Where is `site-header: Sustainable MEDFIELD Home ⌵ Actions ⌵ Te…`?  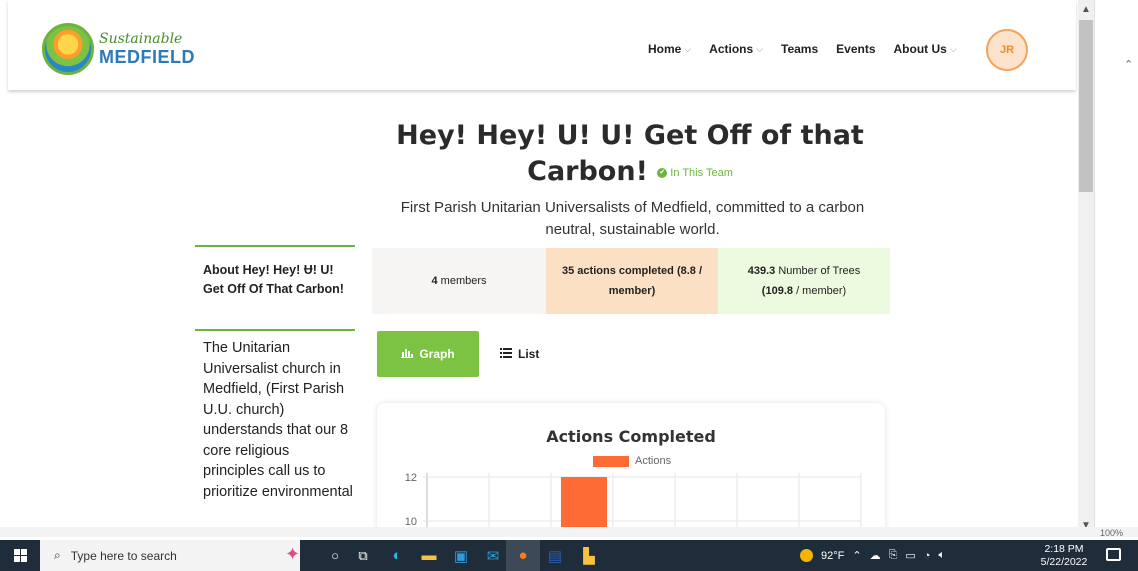 site-header: Sustainable MEDFIELD Home ⌵ Actions ⌵ Te… is located at coordinates (542, 45).